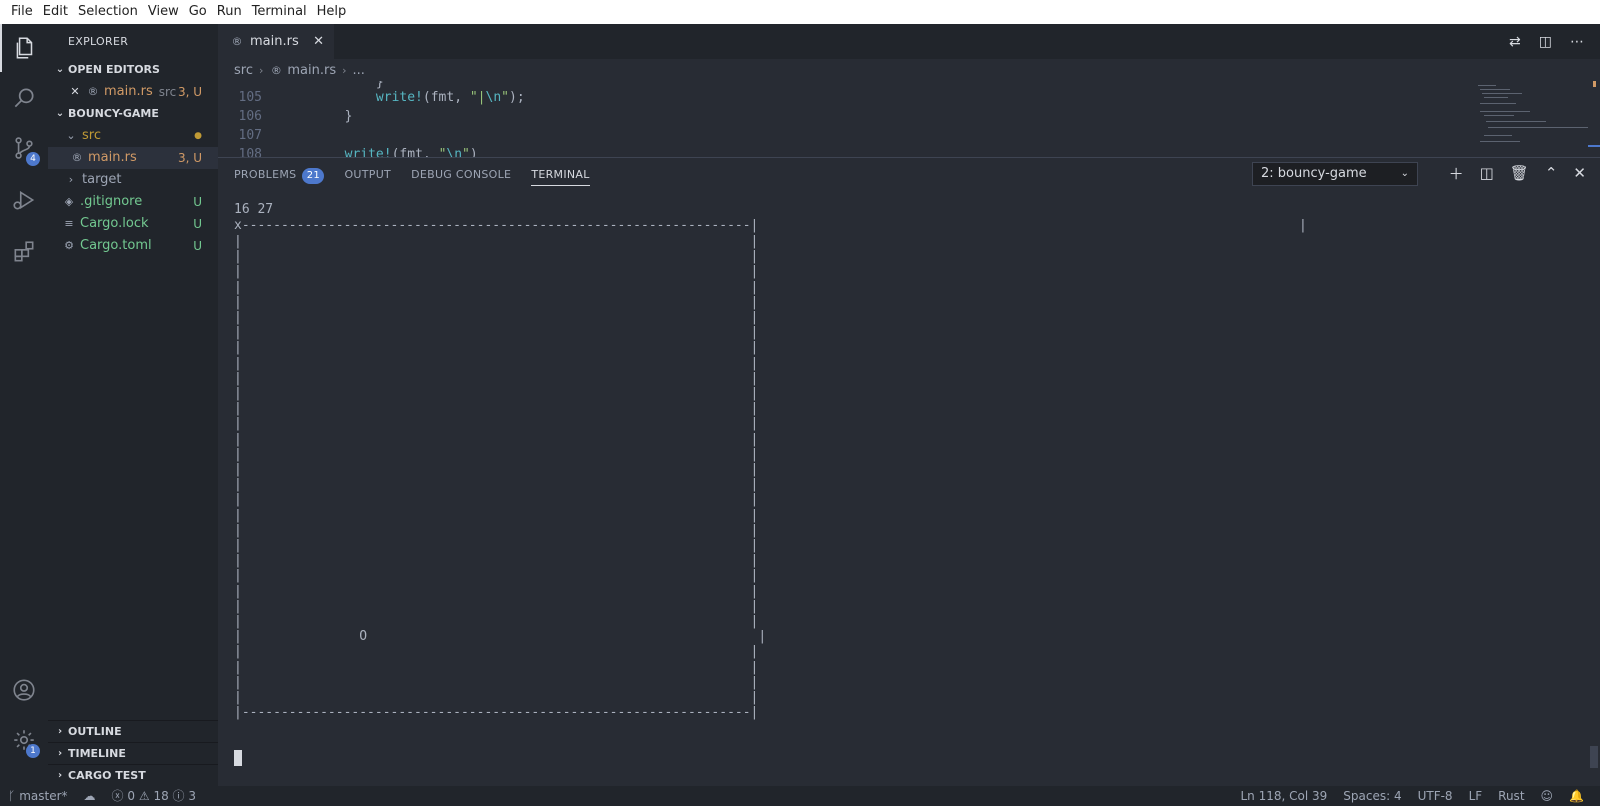 This screenshot has width=1600, height=806. Describe the element at coordinates (332, 12) in the screenshot. I see `menu-help: Help` at that location.